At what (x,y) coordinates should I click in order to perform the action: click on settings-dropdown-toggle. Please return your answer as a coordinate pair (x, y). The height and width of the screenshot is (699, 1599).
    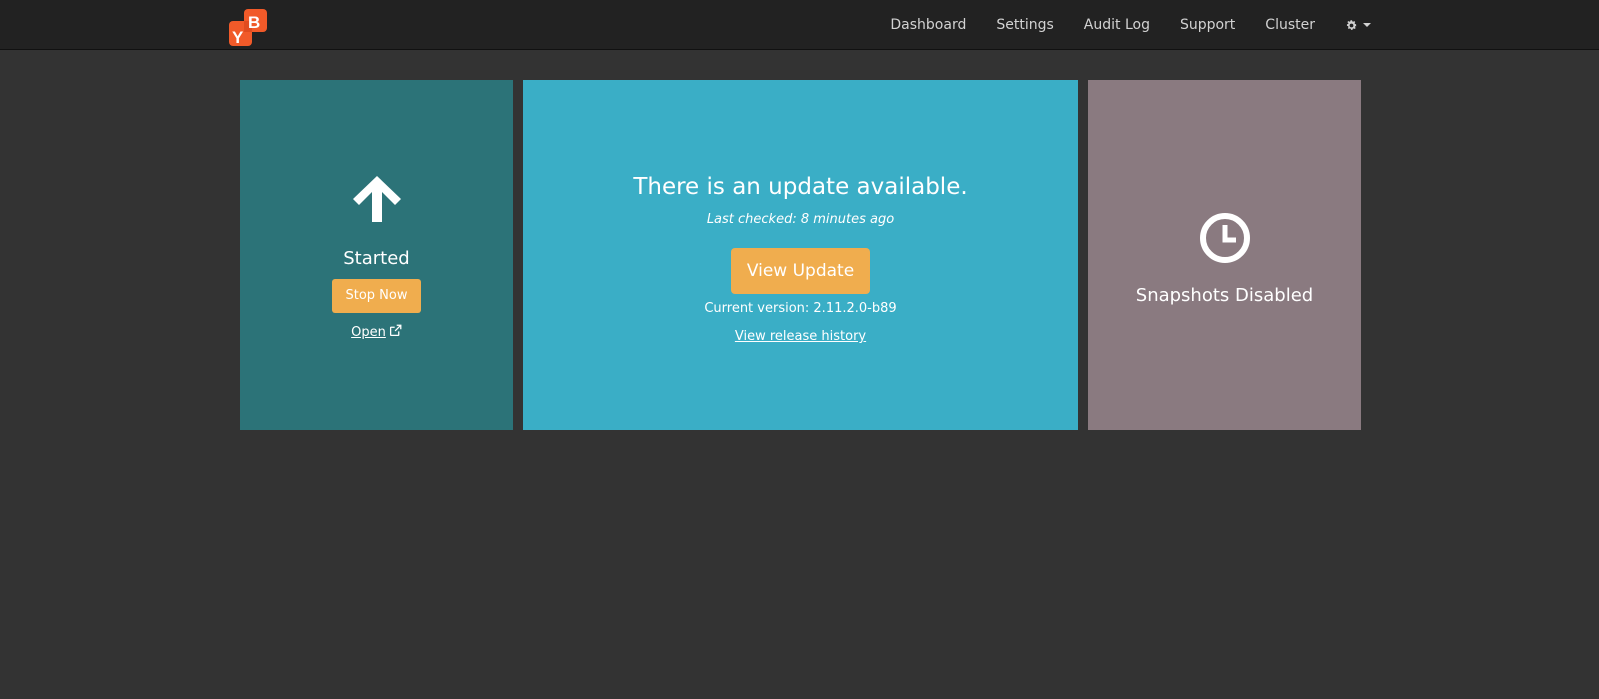
    Looking at the image, I should click on (1358, 25).